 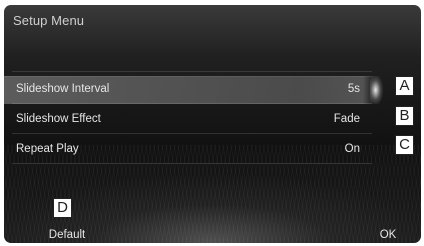 I want to click on callout-label-b: B, so click(x=404, y=116).